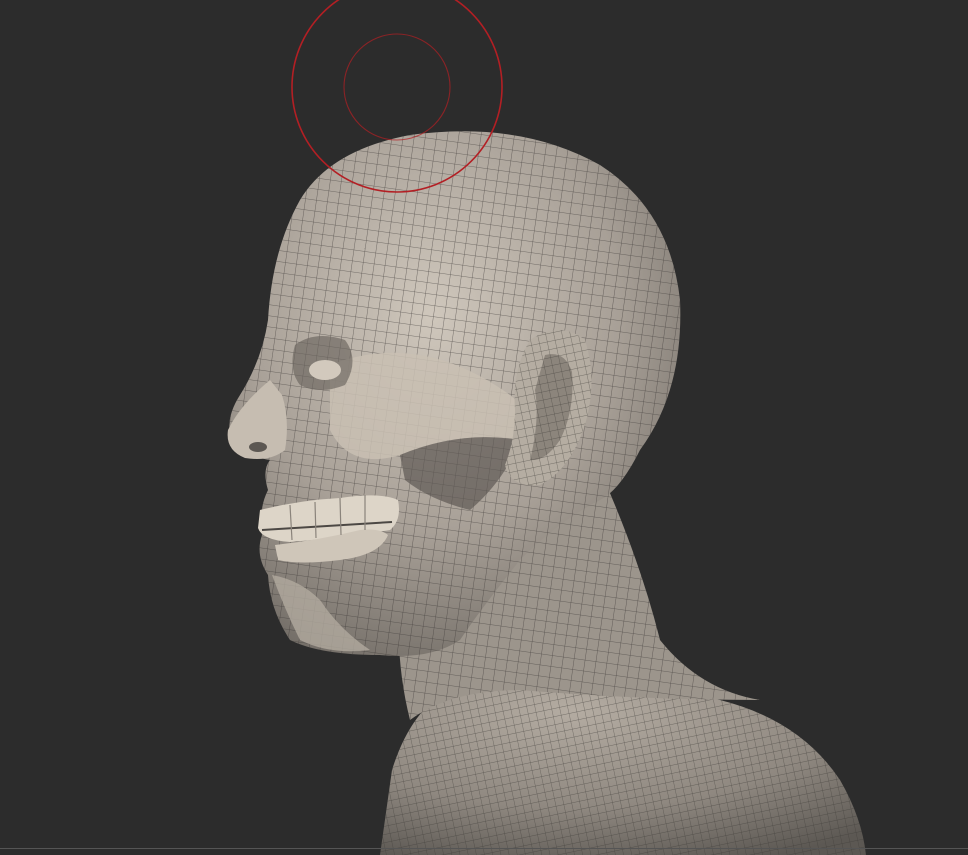  What do you see at coordinates (325, 370) in the screenshot?
I see `eye` at bounding box center [325, 370].